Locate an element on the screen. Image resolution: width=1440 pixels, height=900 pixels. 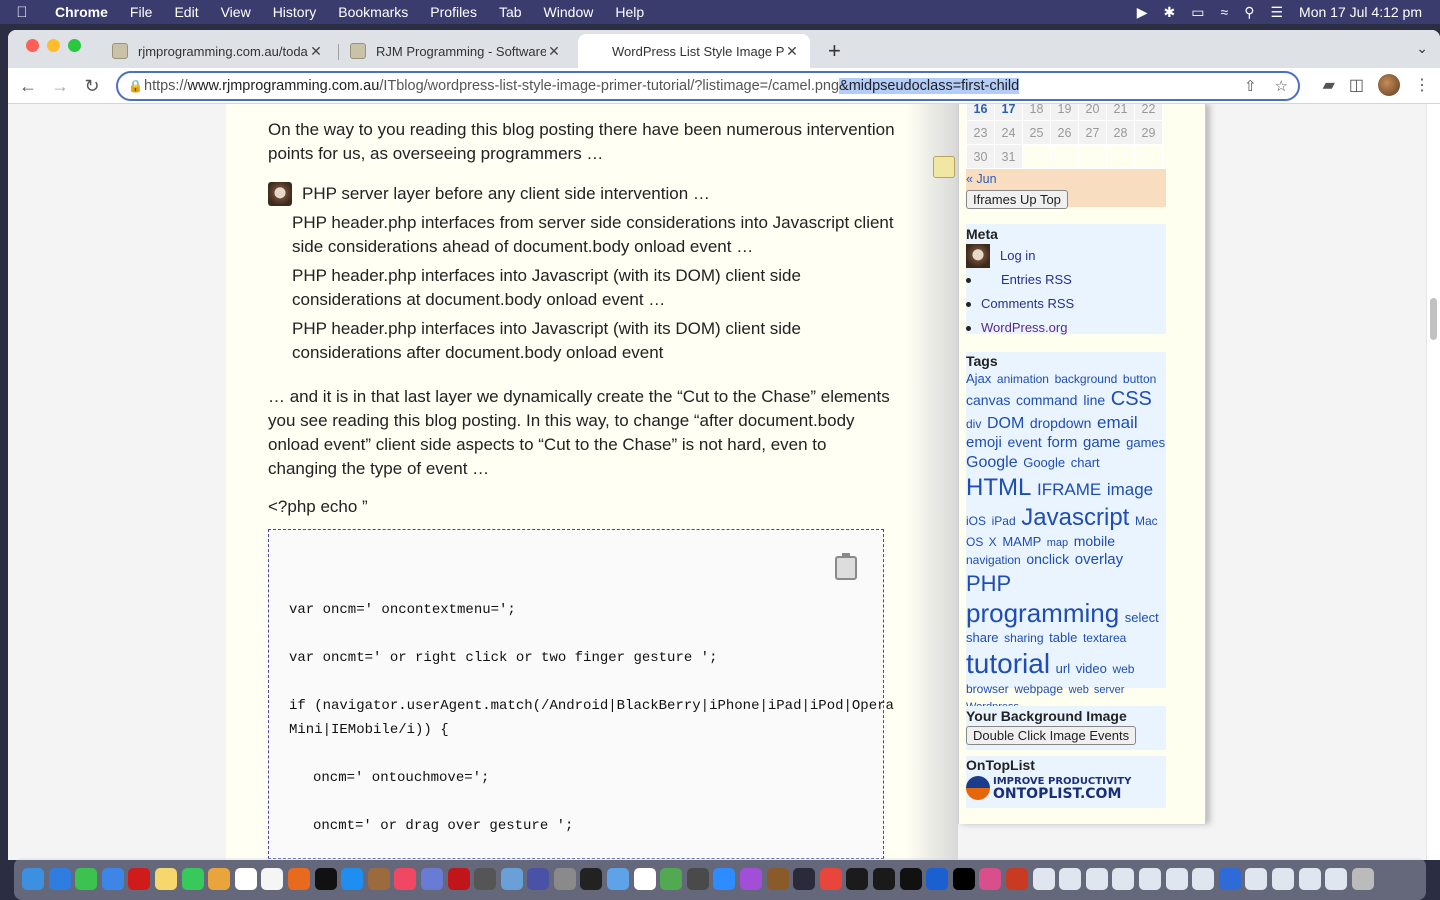
tag-link: event is located at coordinates (1024, 442).